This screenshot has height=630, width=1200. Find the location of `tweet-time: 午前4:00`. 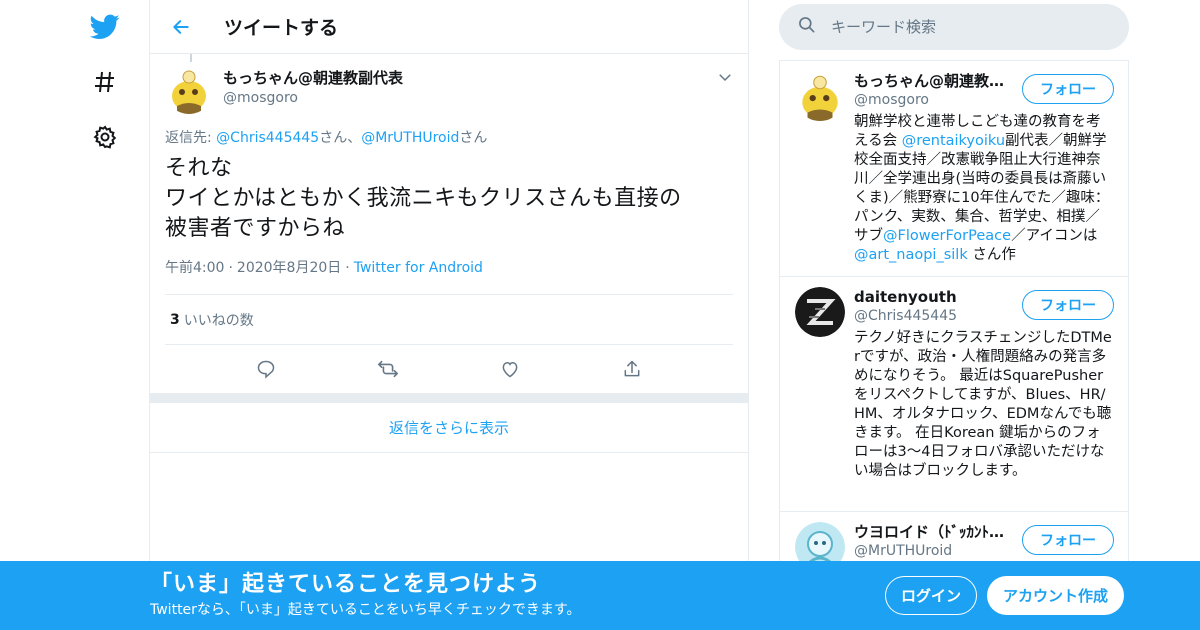

tweet-time: 午前4:00 is located at coordinates (194, 268).